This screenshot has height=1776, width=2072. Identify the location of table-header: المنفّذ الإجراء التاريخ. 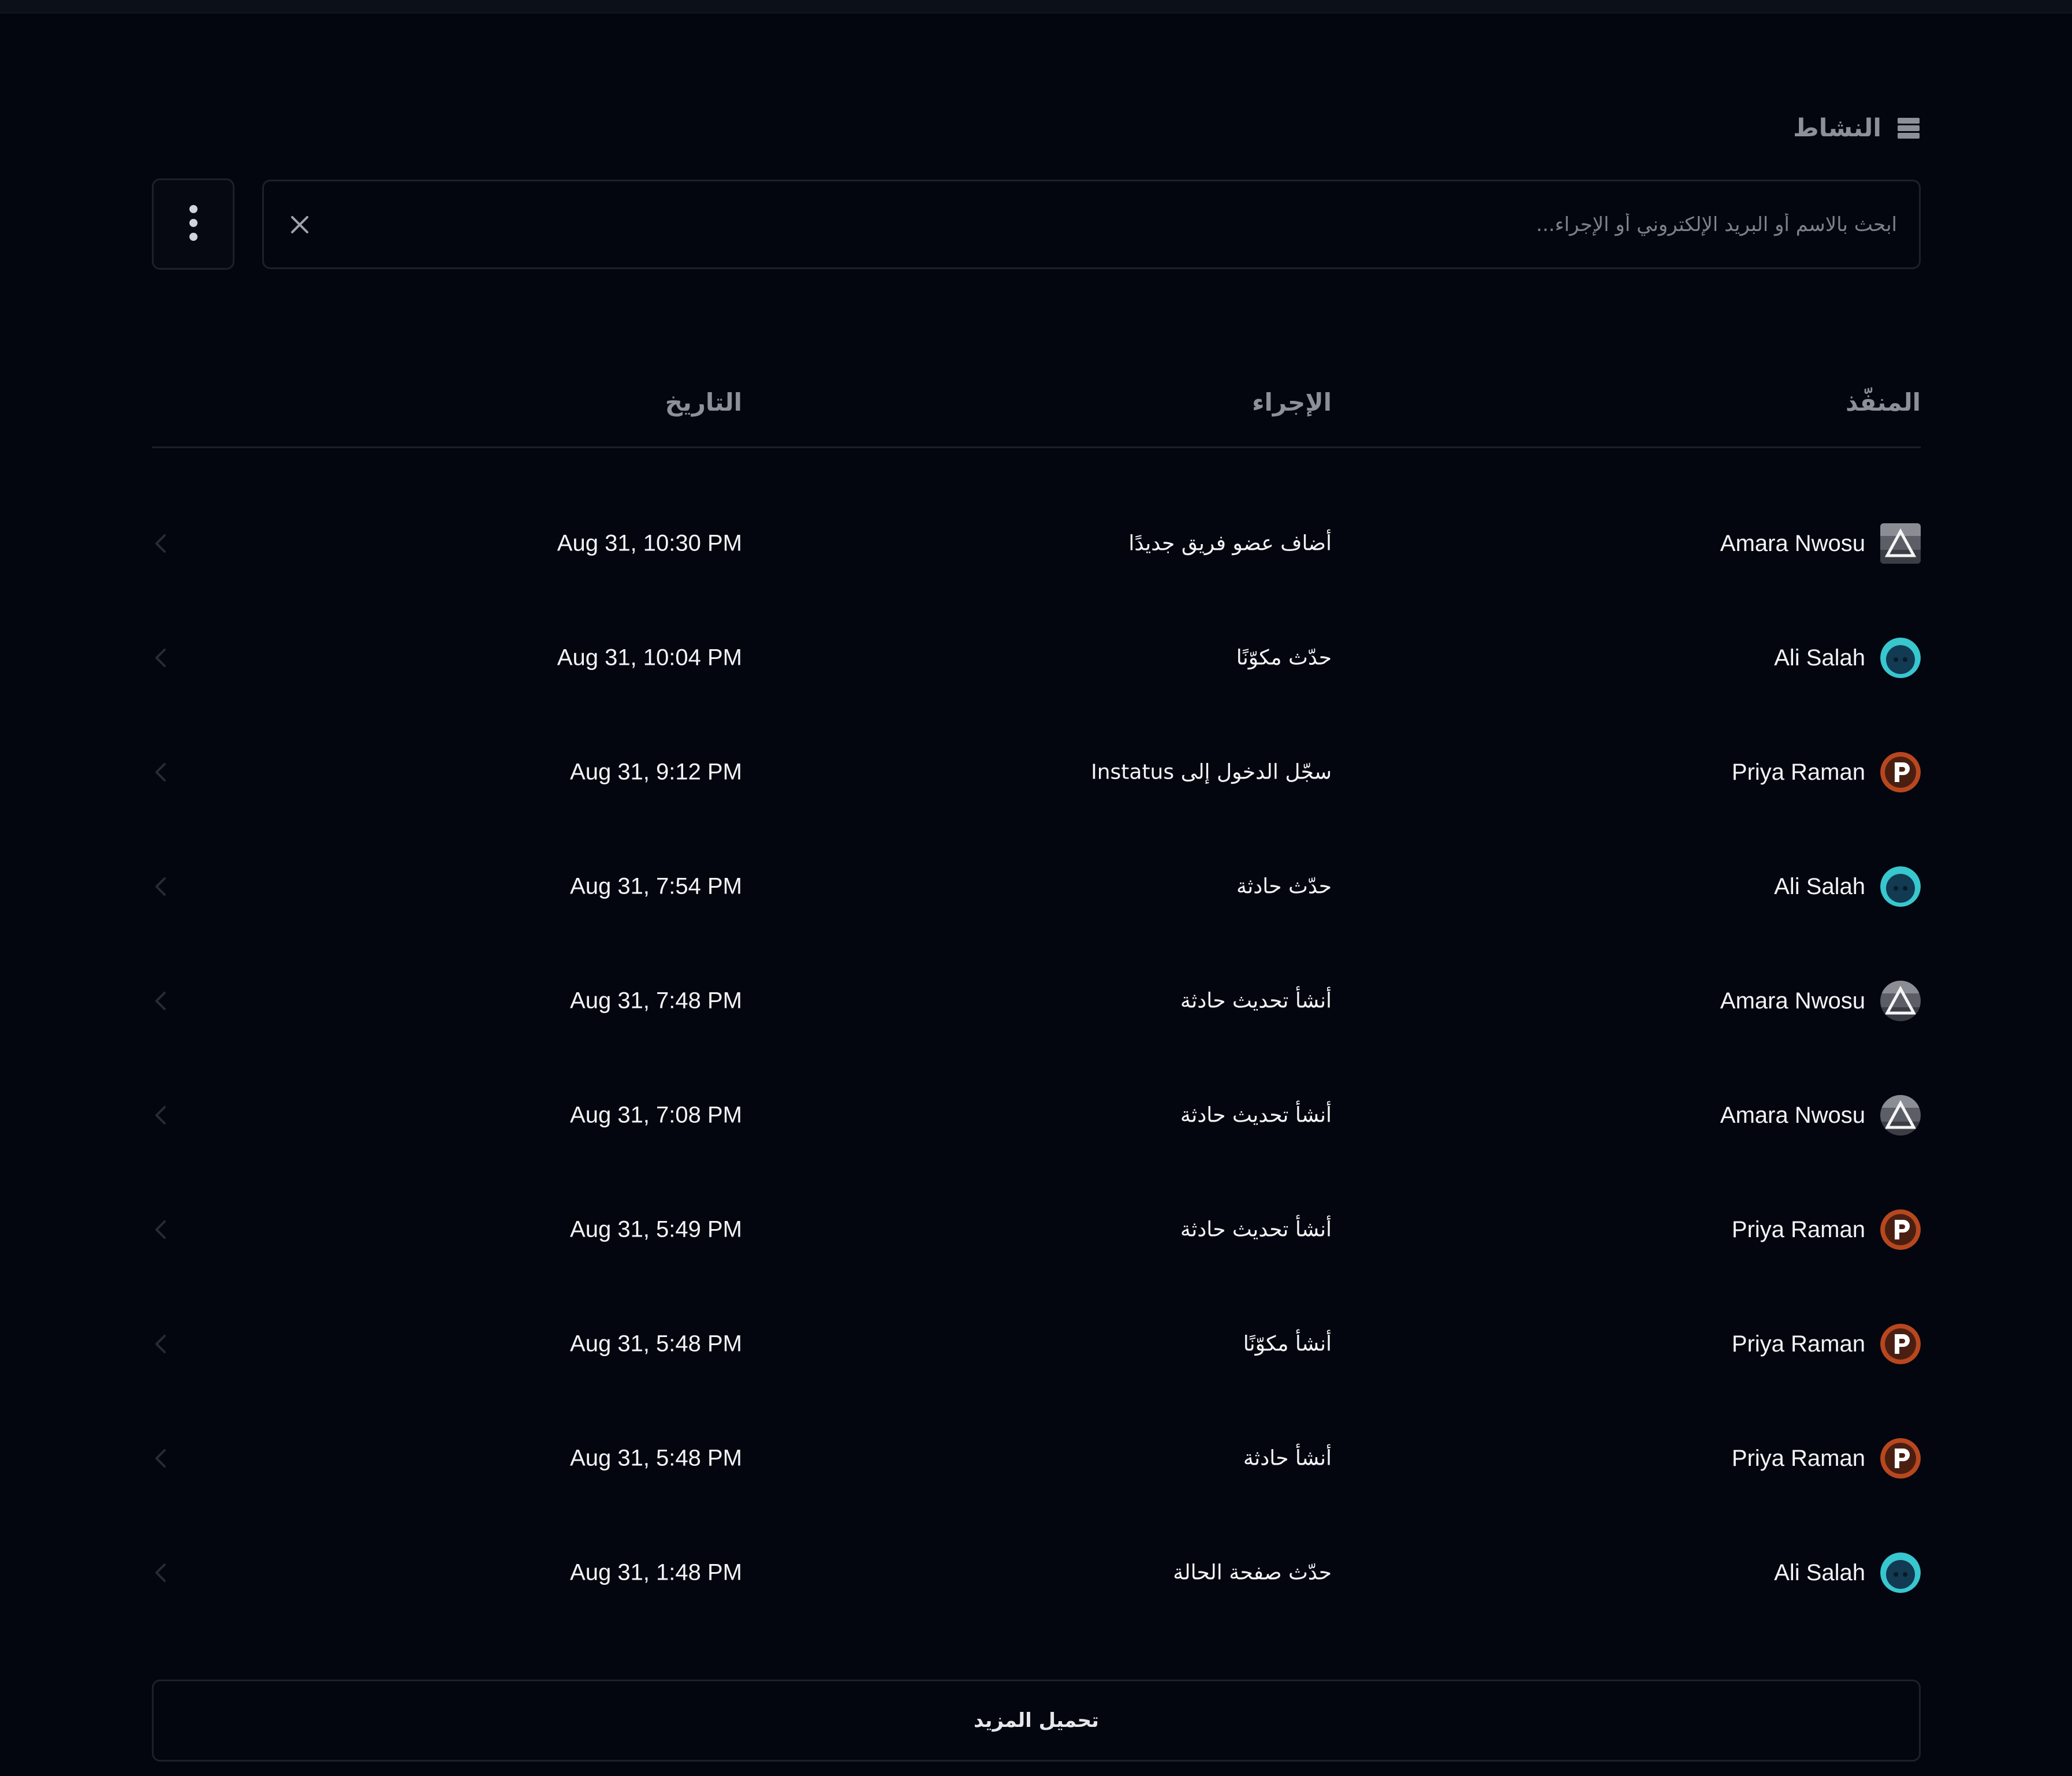
(1036, 409).